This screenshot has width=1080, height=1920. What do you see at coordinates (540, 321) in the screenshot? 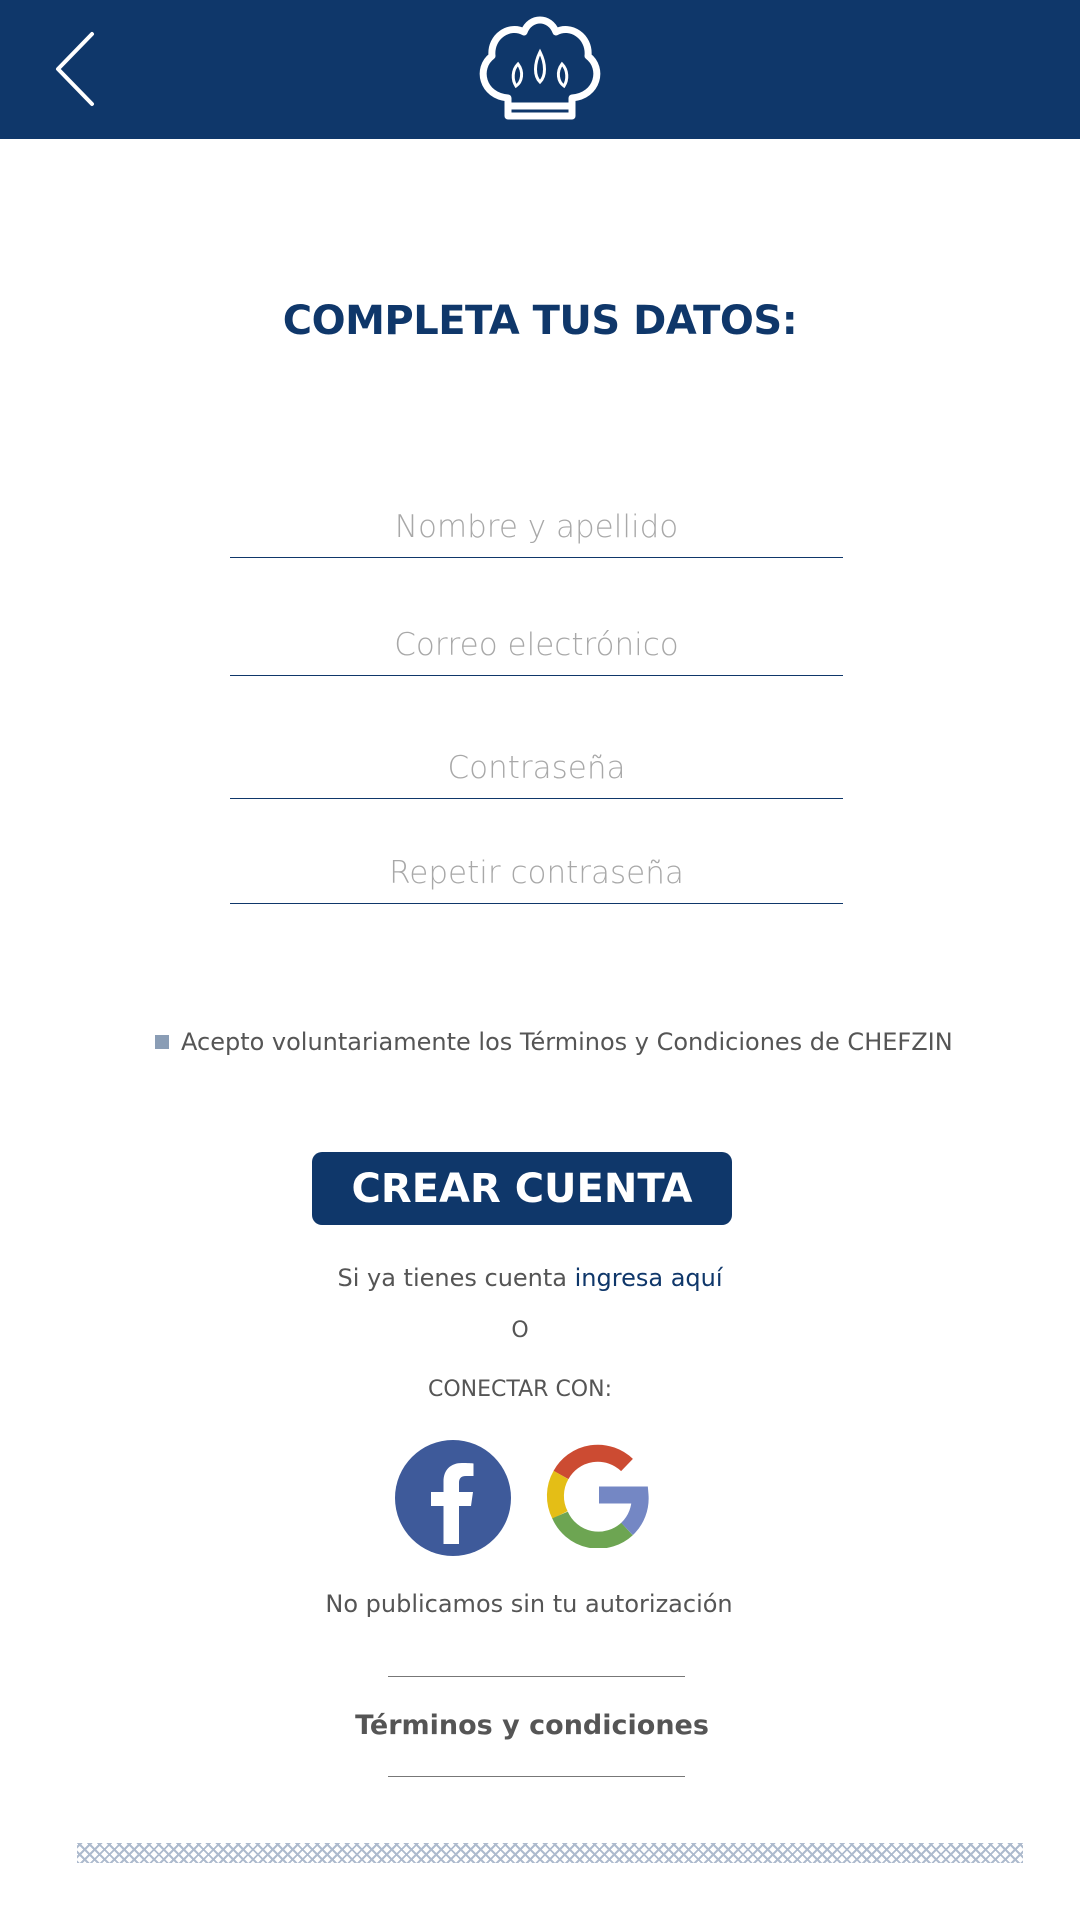
I see `page-title: COMPLETA TUS DATOS:` at bounding box center [540, 321].